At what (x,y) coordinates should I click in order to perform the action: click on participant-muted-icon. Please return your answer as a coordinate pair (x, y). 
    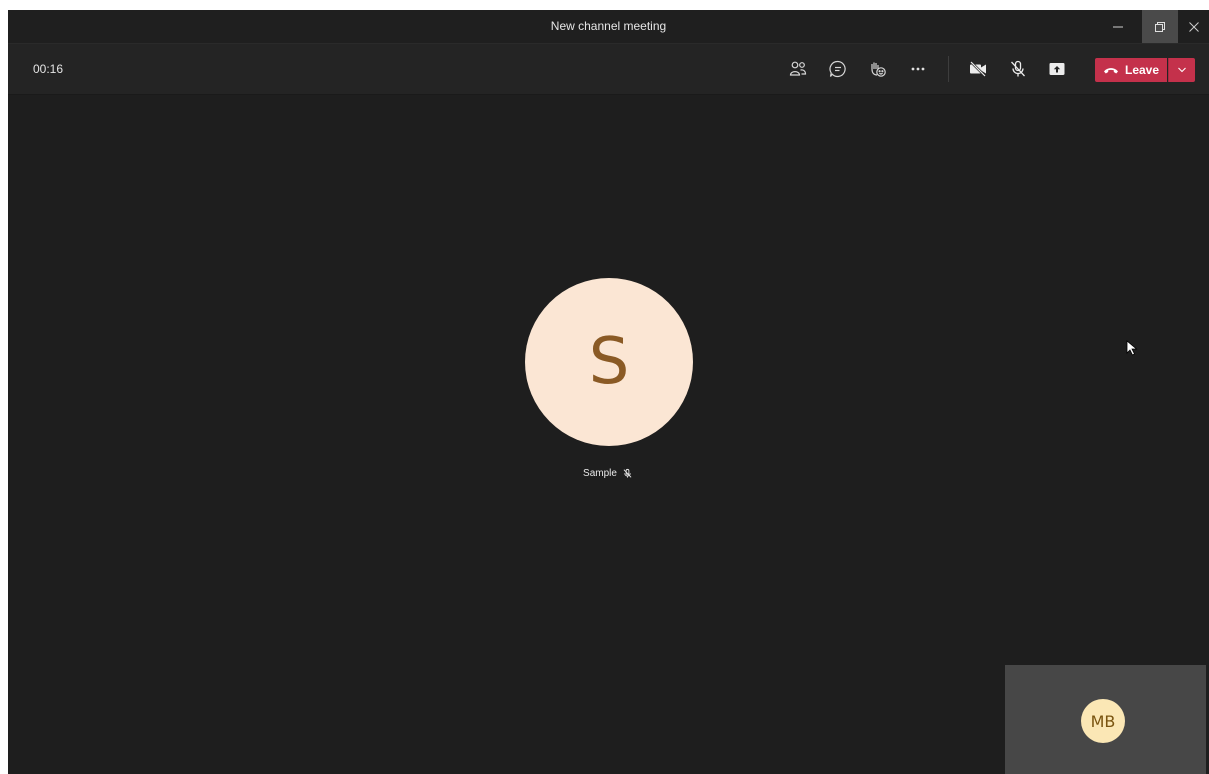
    Looking at the image, I should click on (627, 473).